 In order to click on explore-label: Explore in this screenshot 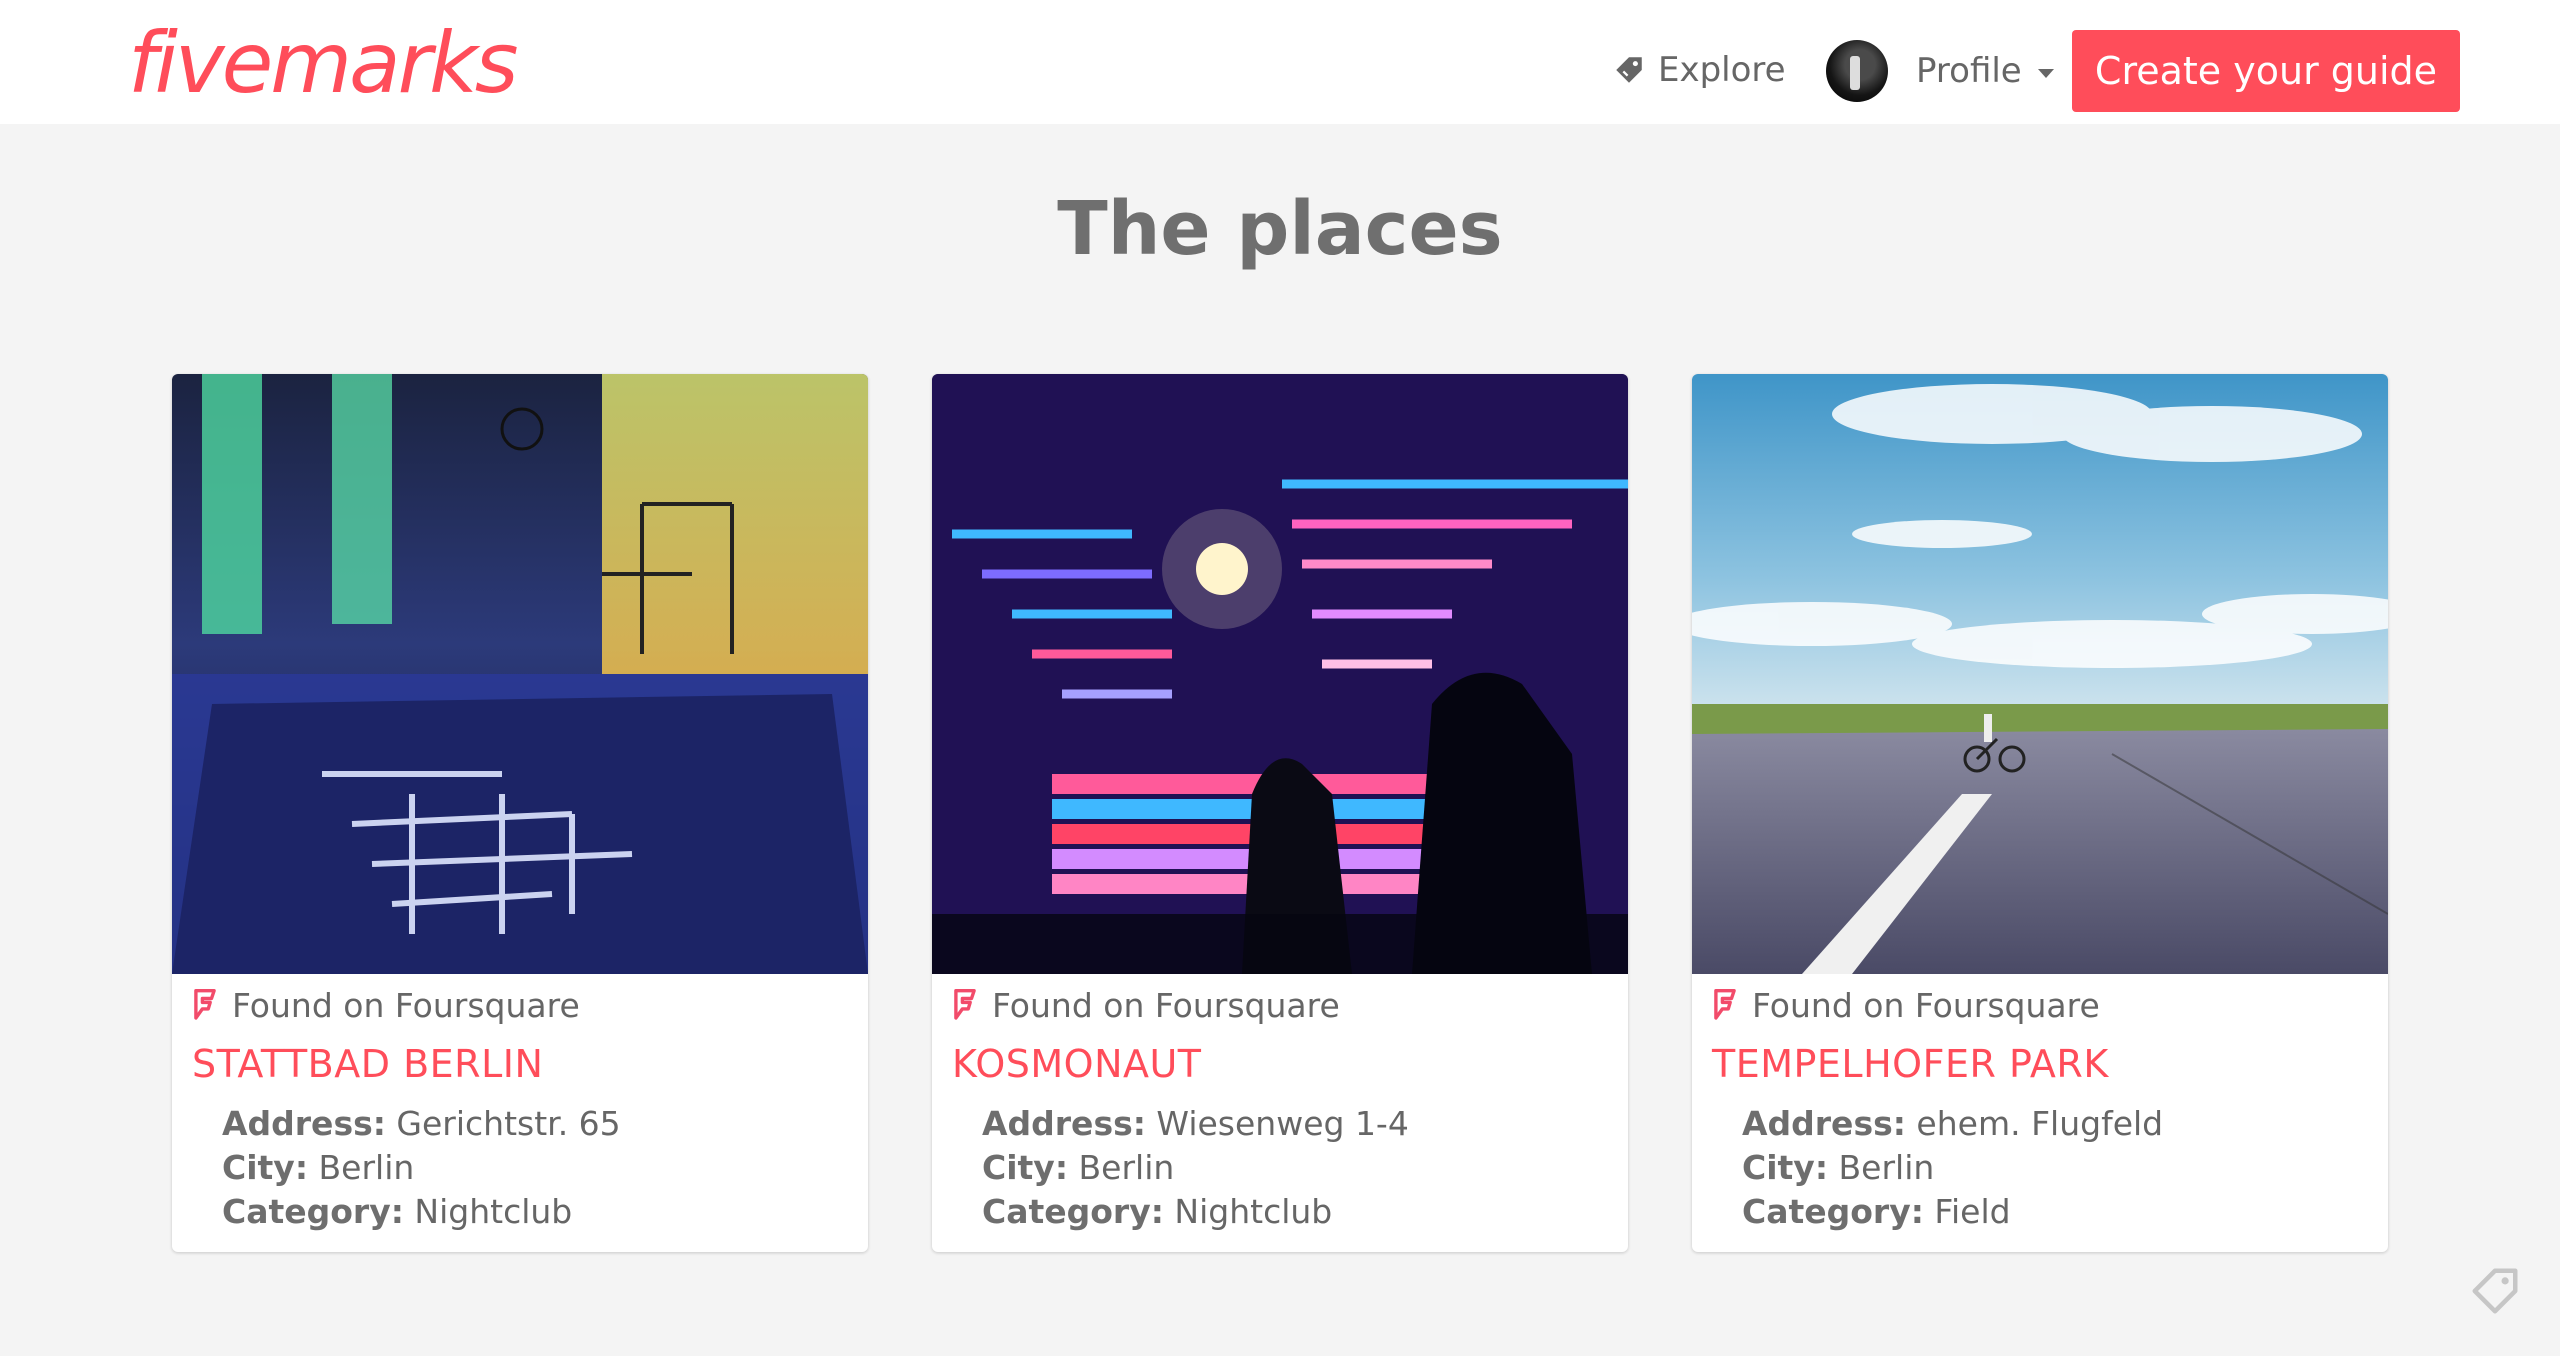, I will do `click(1722, 70)`.